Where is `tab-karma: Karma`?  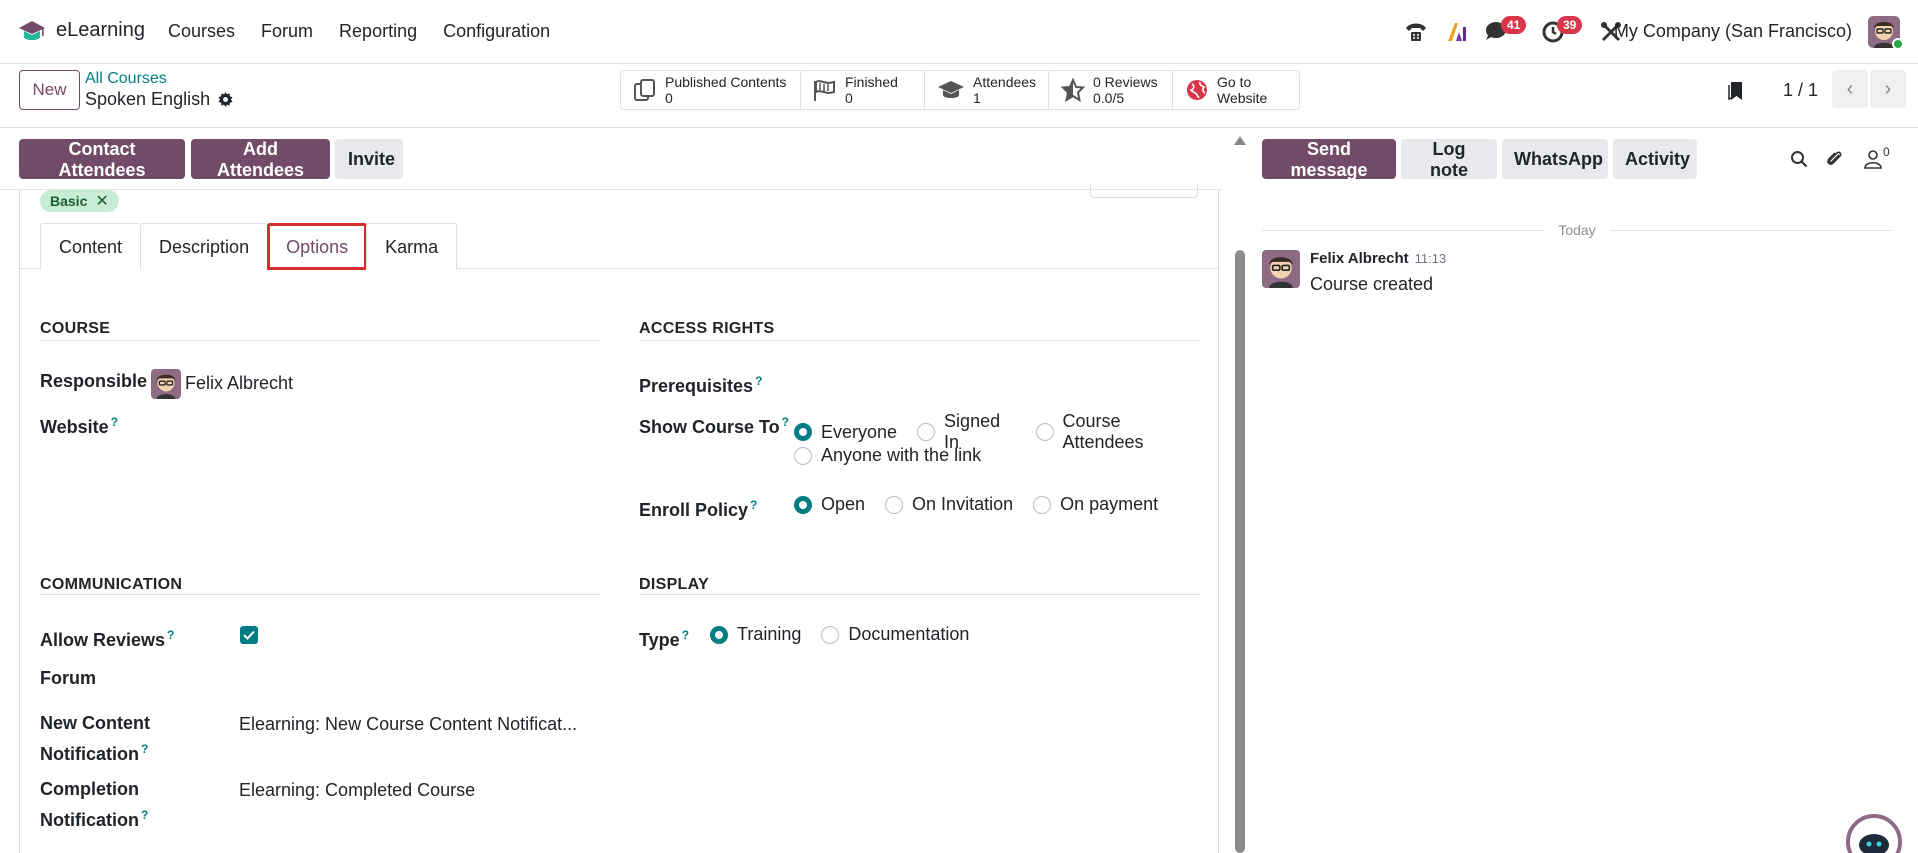
tab-karma: Karma is located at coordinates (412, 246).